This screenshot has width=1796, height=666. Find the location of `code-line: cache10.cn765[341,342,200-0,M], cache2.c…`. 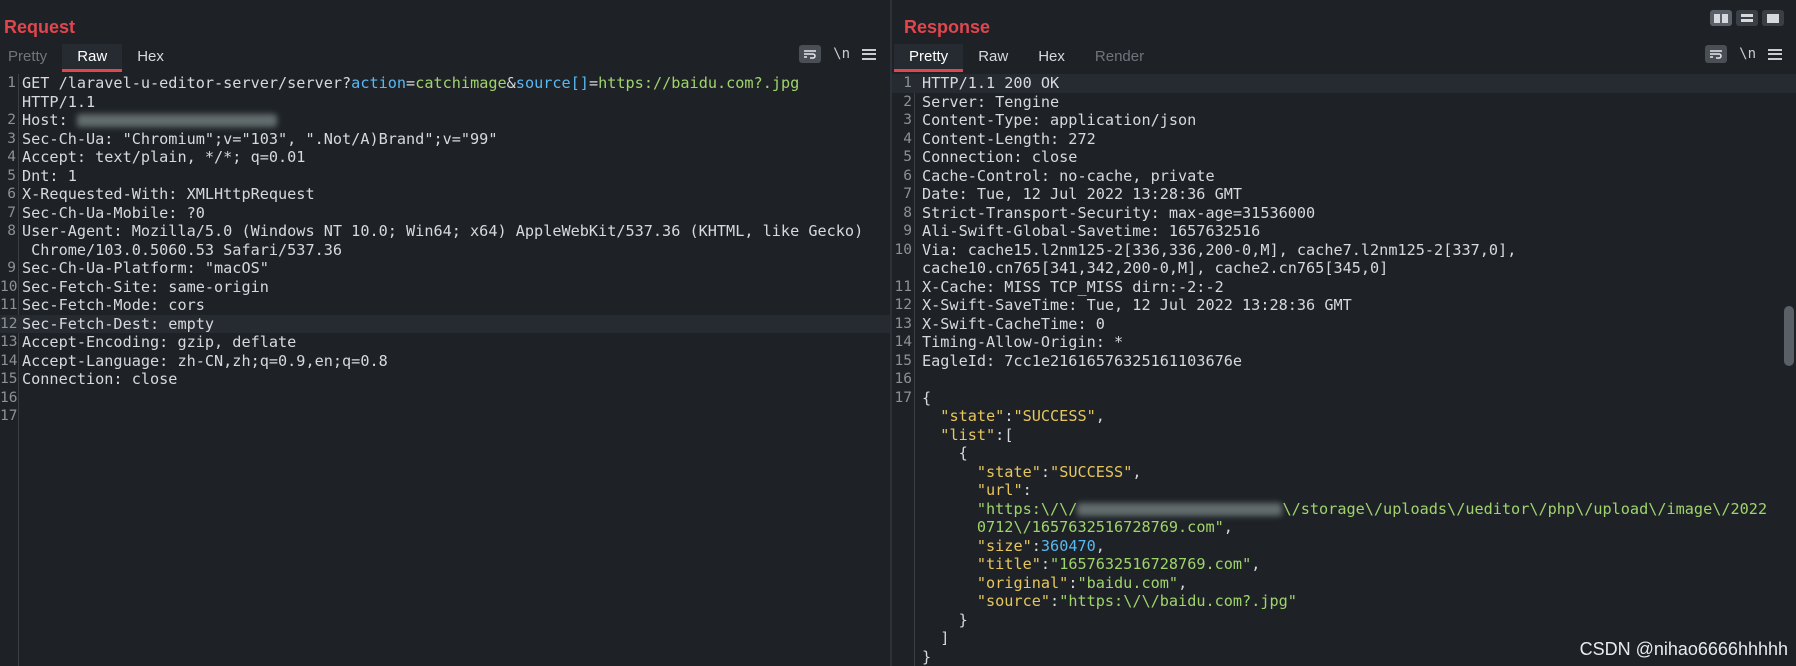

code-line: cache10.cn765[341,342,200-0,M], cache2.c… is located at coordinates (1344, 268).